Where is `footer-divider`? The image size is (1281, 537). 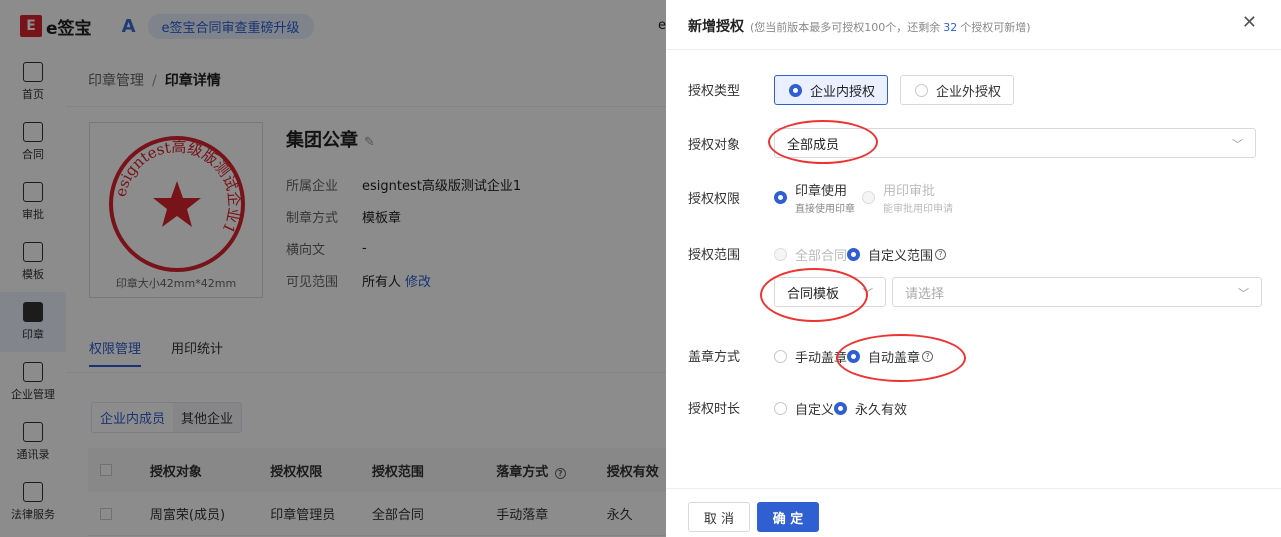 footer-divider is located at coordinates (973, 488).